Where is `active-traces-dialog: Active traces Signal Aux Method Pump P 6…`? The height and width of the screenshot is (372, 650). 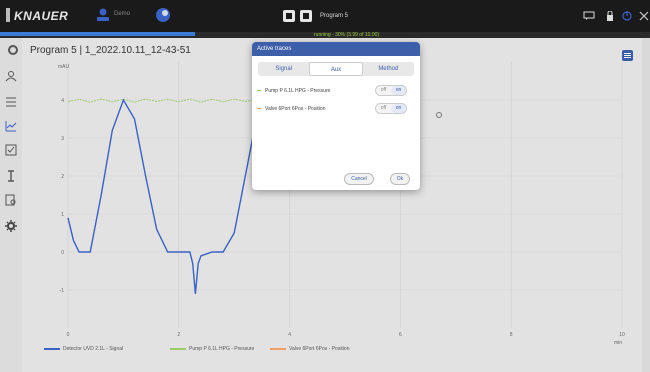 active-traces-dialog: Active traces Signal Aux Method Pump P 6… is located at coordinates (336, 116).